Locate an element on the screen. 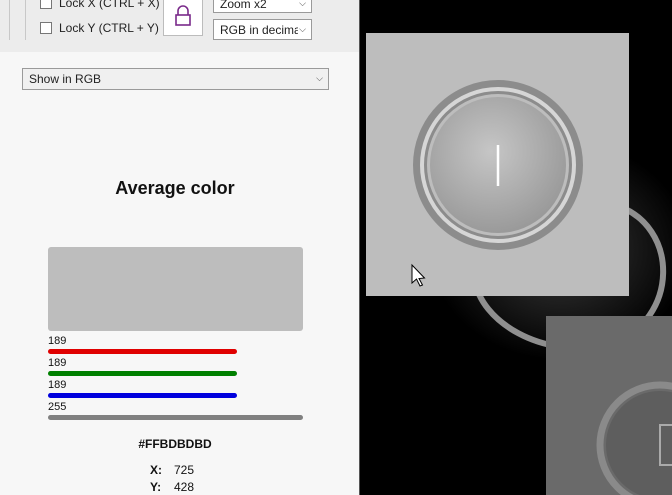 The height and width of the screenshot is (495, 672). average-color-swatch is located at coordinates (175, 289).